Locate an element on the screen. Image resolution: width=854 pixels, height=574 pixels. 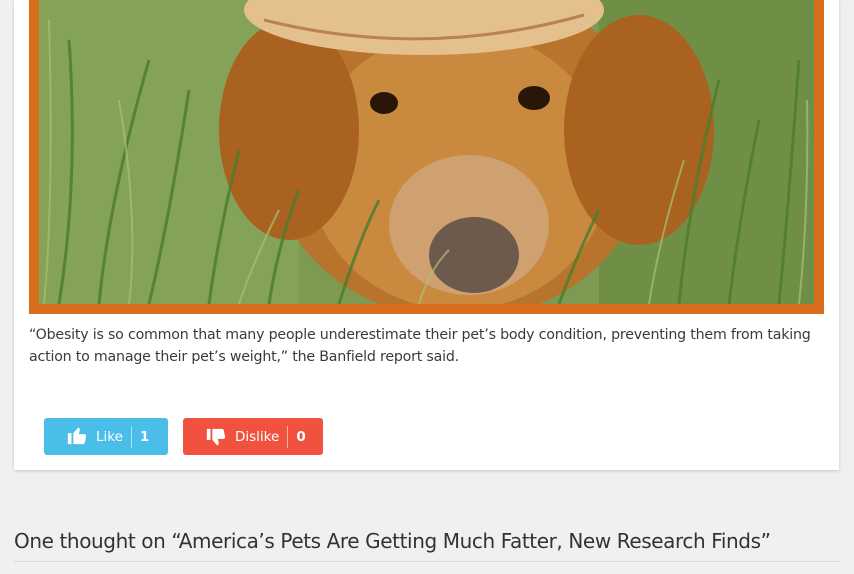
like-count: 1 is located at coordinates (144, 436).